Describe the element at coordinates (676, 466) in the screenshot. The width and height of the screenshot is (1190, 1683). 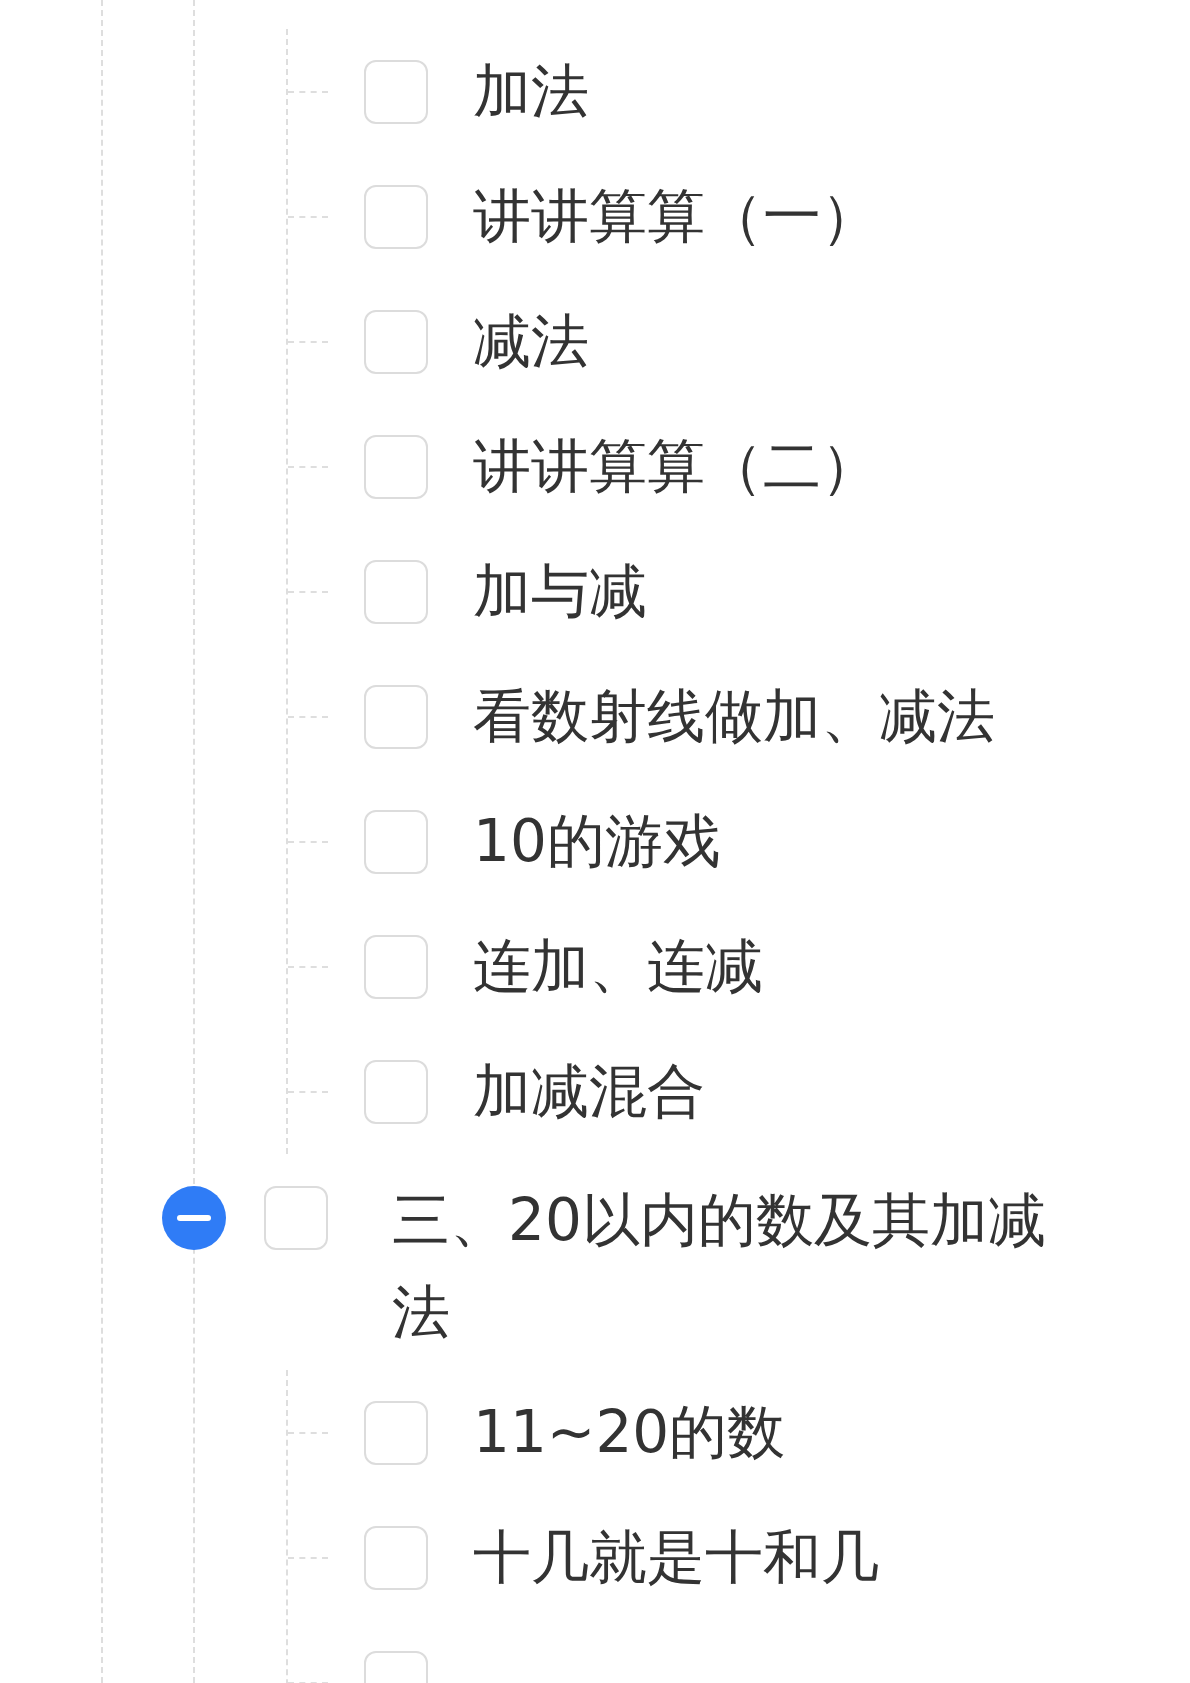
I see `tree-item-label: 讲讲算算（二）` at that location.